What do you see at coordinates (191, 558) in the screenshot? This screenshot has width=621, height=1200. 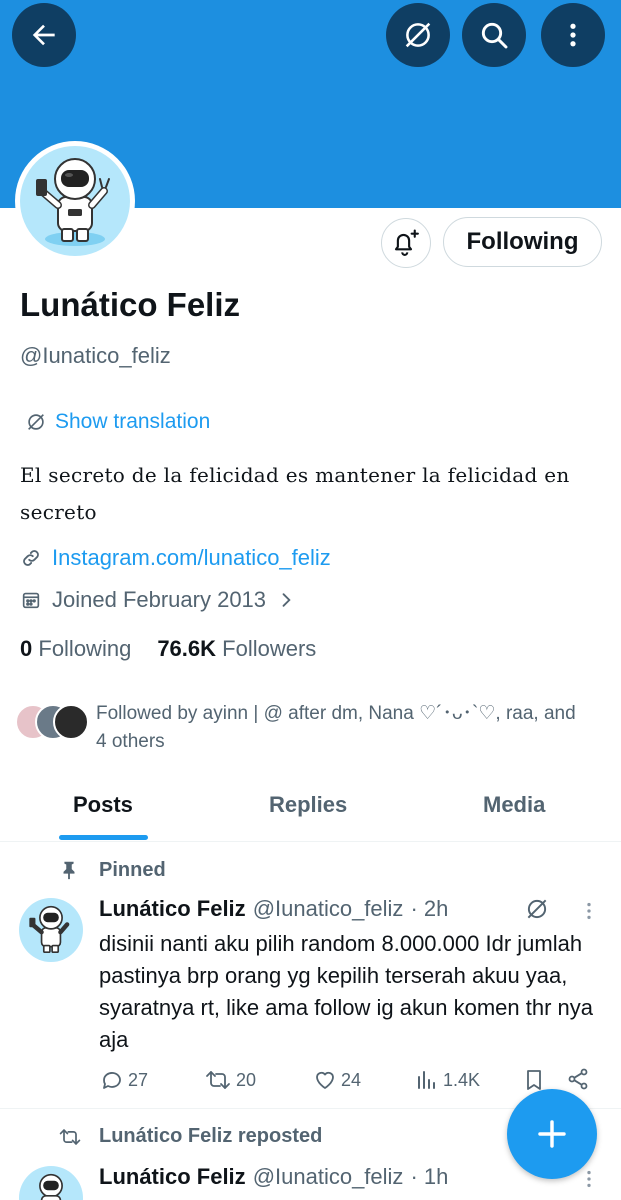 I see `website-link-text: Instagram.com/lunatico_feliz` at bounding box center [191, 558].